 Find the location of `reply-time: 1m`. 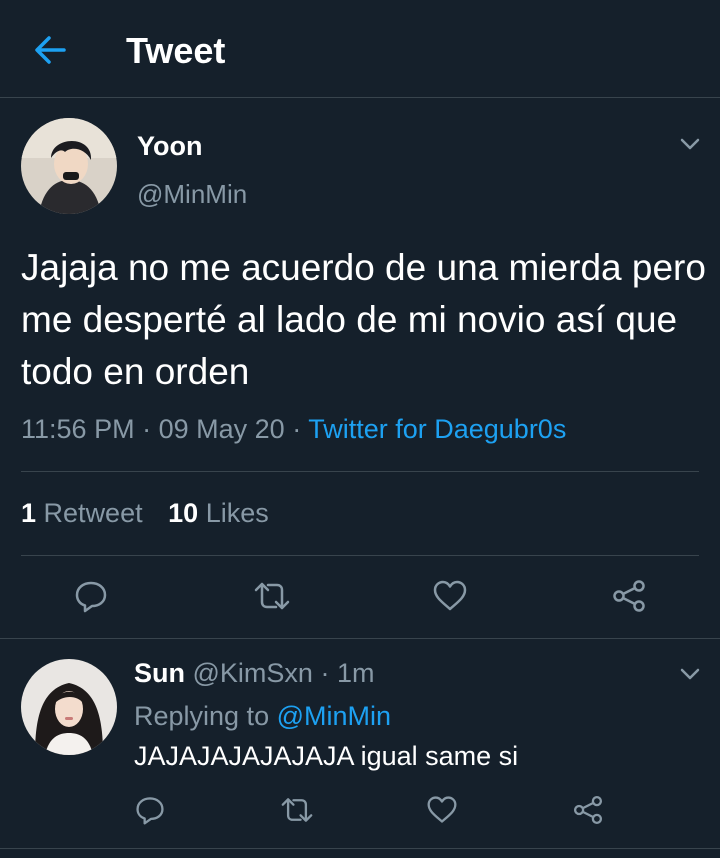

reply-time: 1m is located at coordinates (355, 673).